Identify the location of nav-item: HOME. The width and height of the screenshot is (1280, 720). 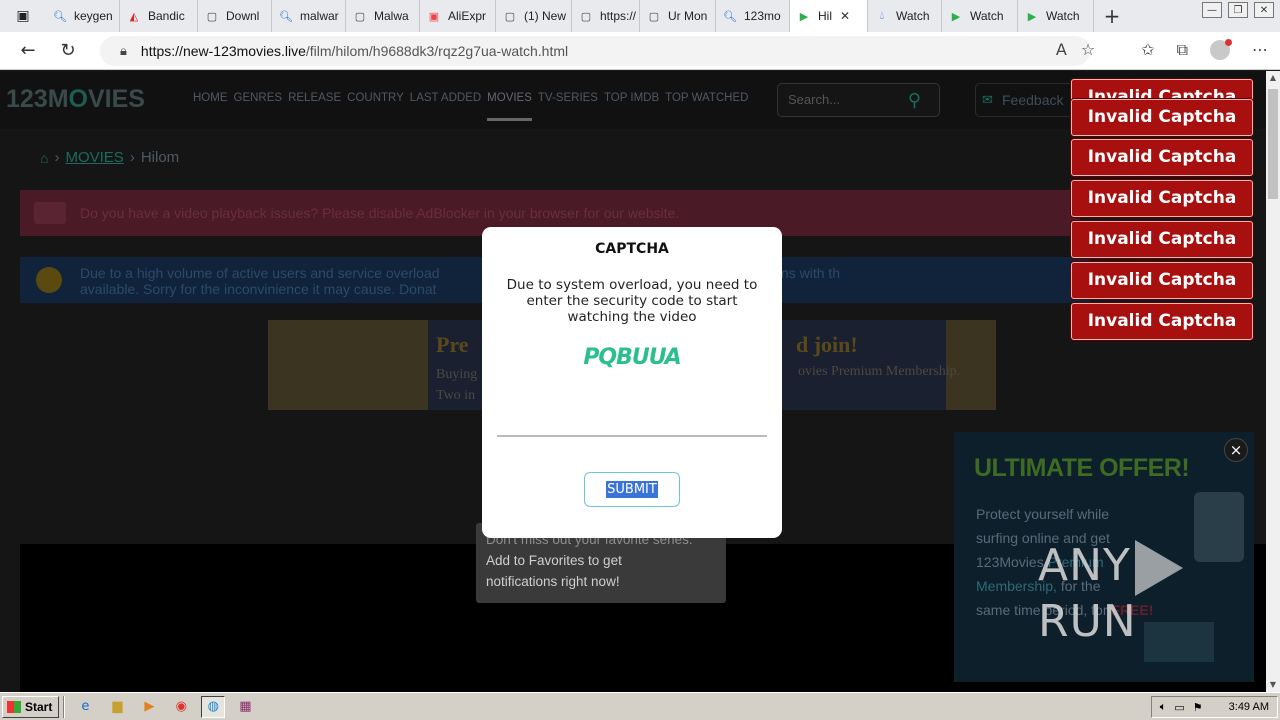
(210, 106).